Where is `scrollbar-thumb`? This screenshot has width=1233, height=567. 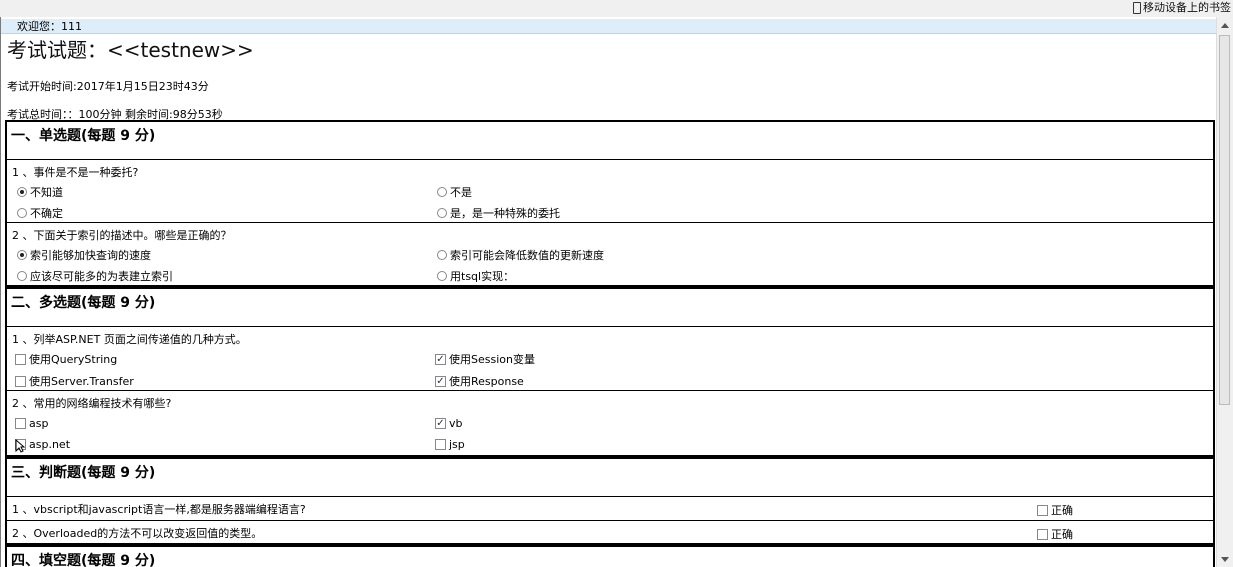 scrollbar-thumb is located at coordinates (1224, 220).